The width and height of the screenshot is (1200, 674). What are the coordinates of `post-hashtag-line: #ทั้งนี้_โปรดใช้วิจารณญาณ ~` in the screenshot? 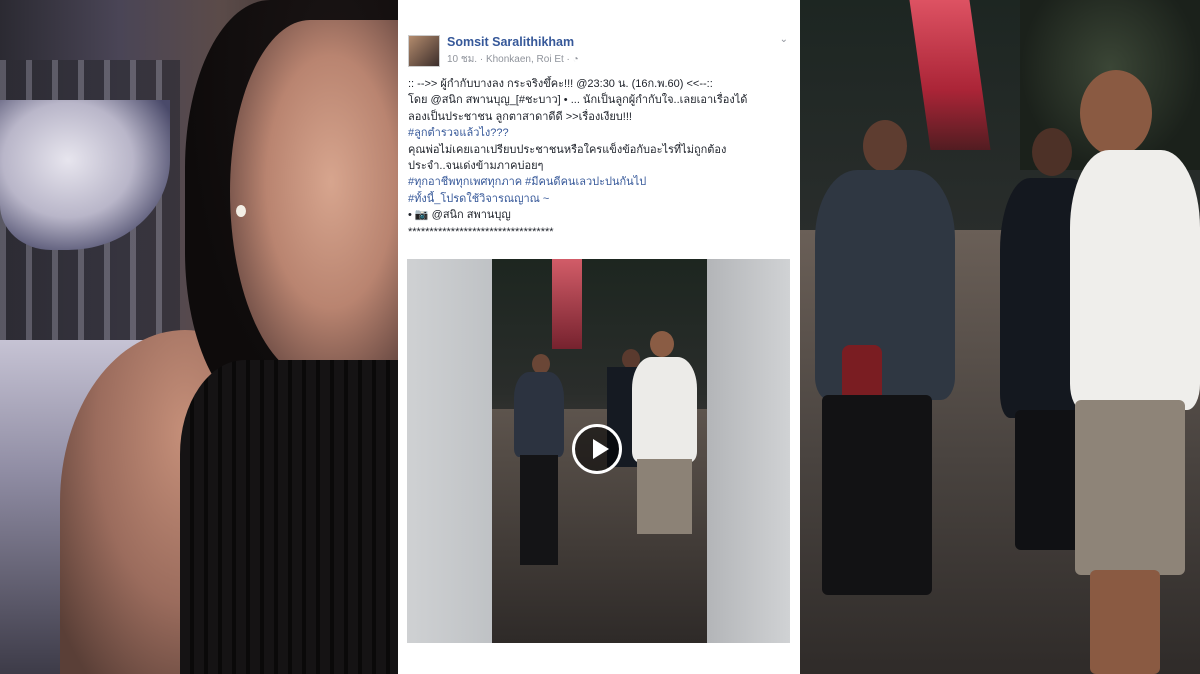 It's located at (599, 199).